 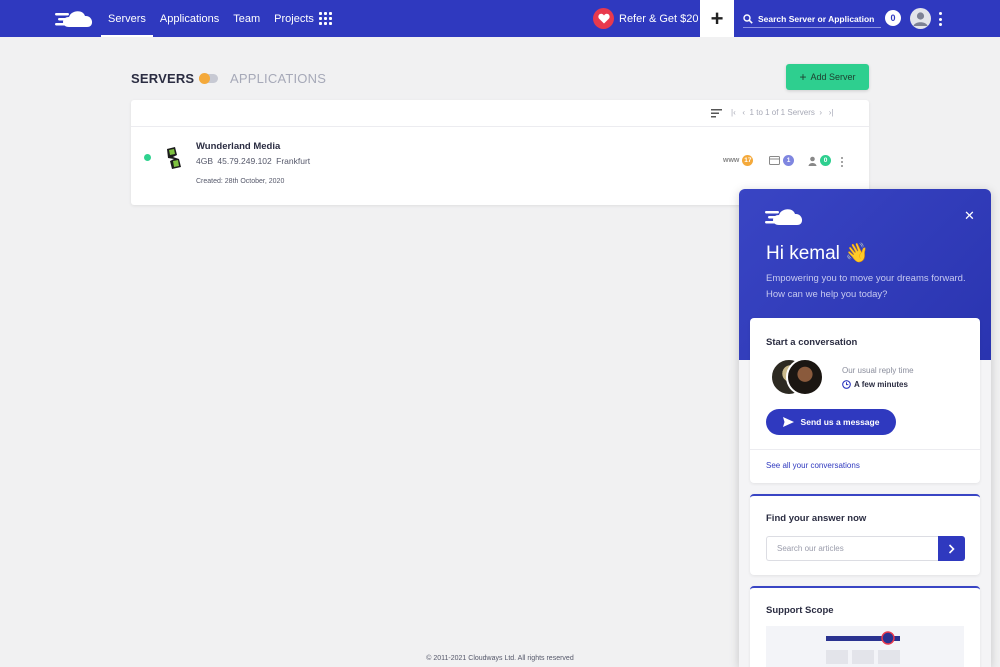 I want to click on support-scope-card: Support Scope, so click(x=865, y=626).